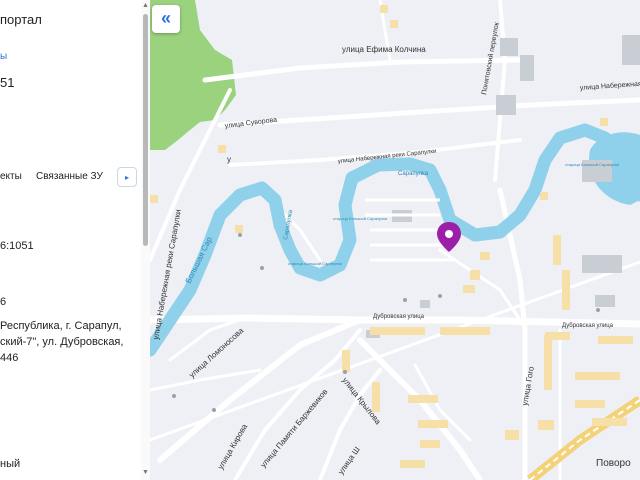 This screenshot has width=640, height=480. I want to click on label-sarapulka-top: Сарапулка, so click(413, 174).